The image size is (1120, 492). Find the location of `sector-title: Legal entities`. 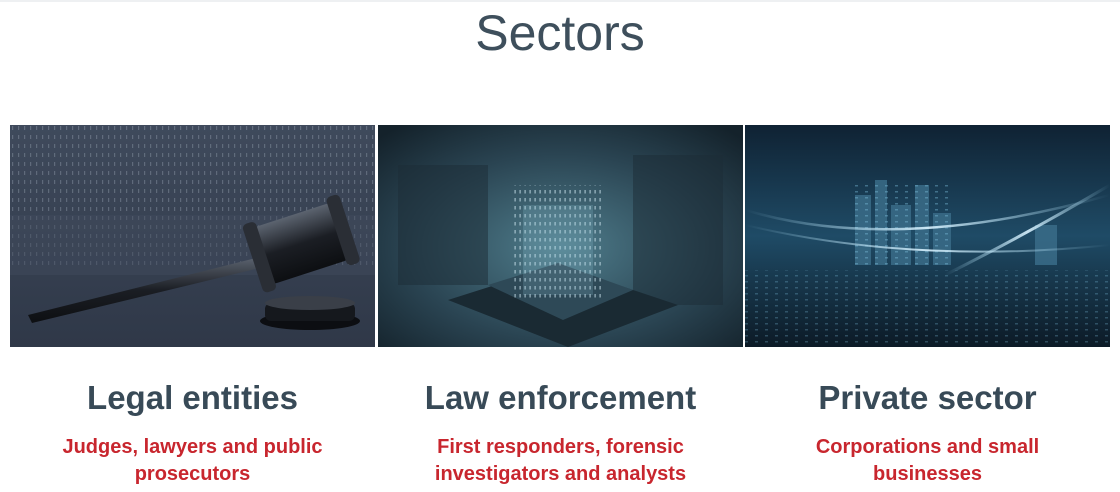

sector-title: Legal entities is located at coordinates (192, 398).